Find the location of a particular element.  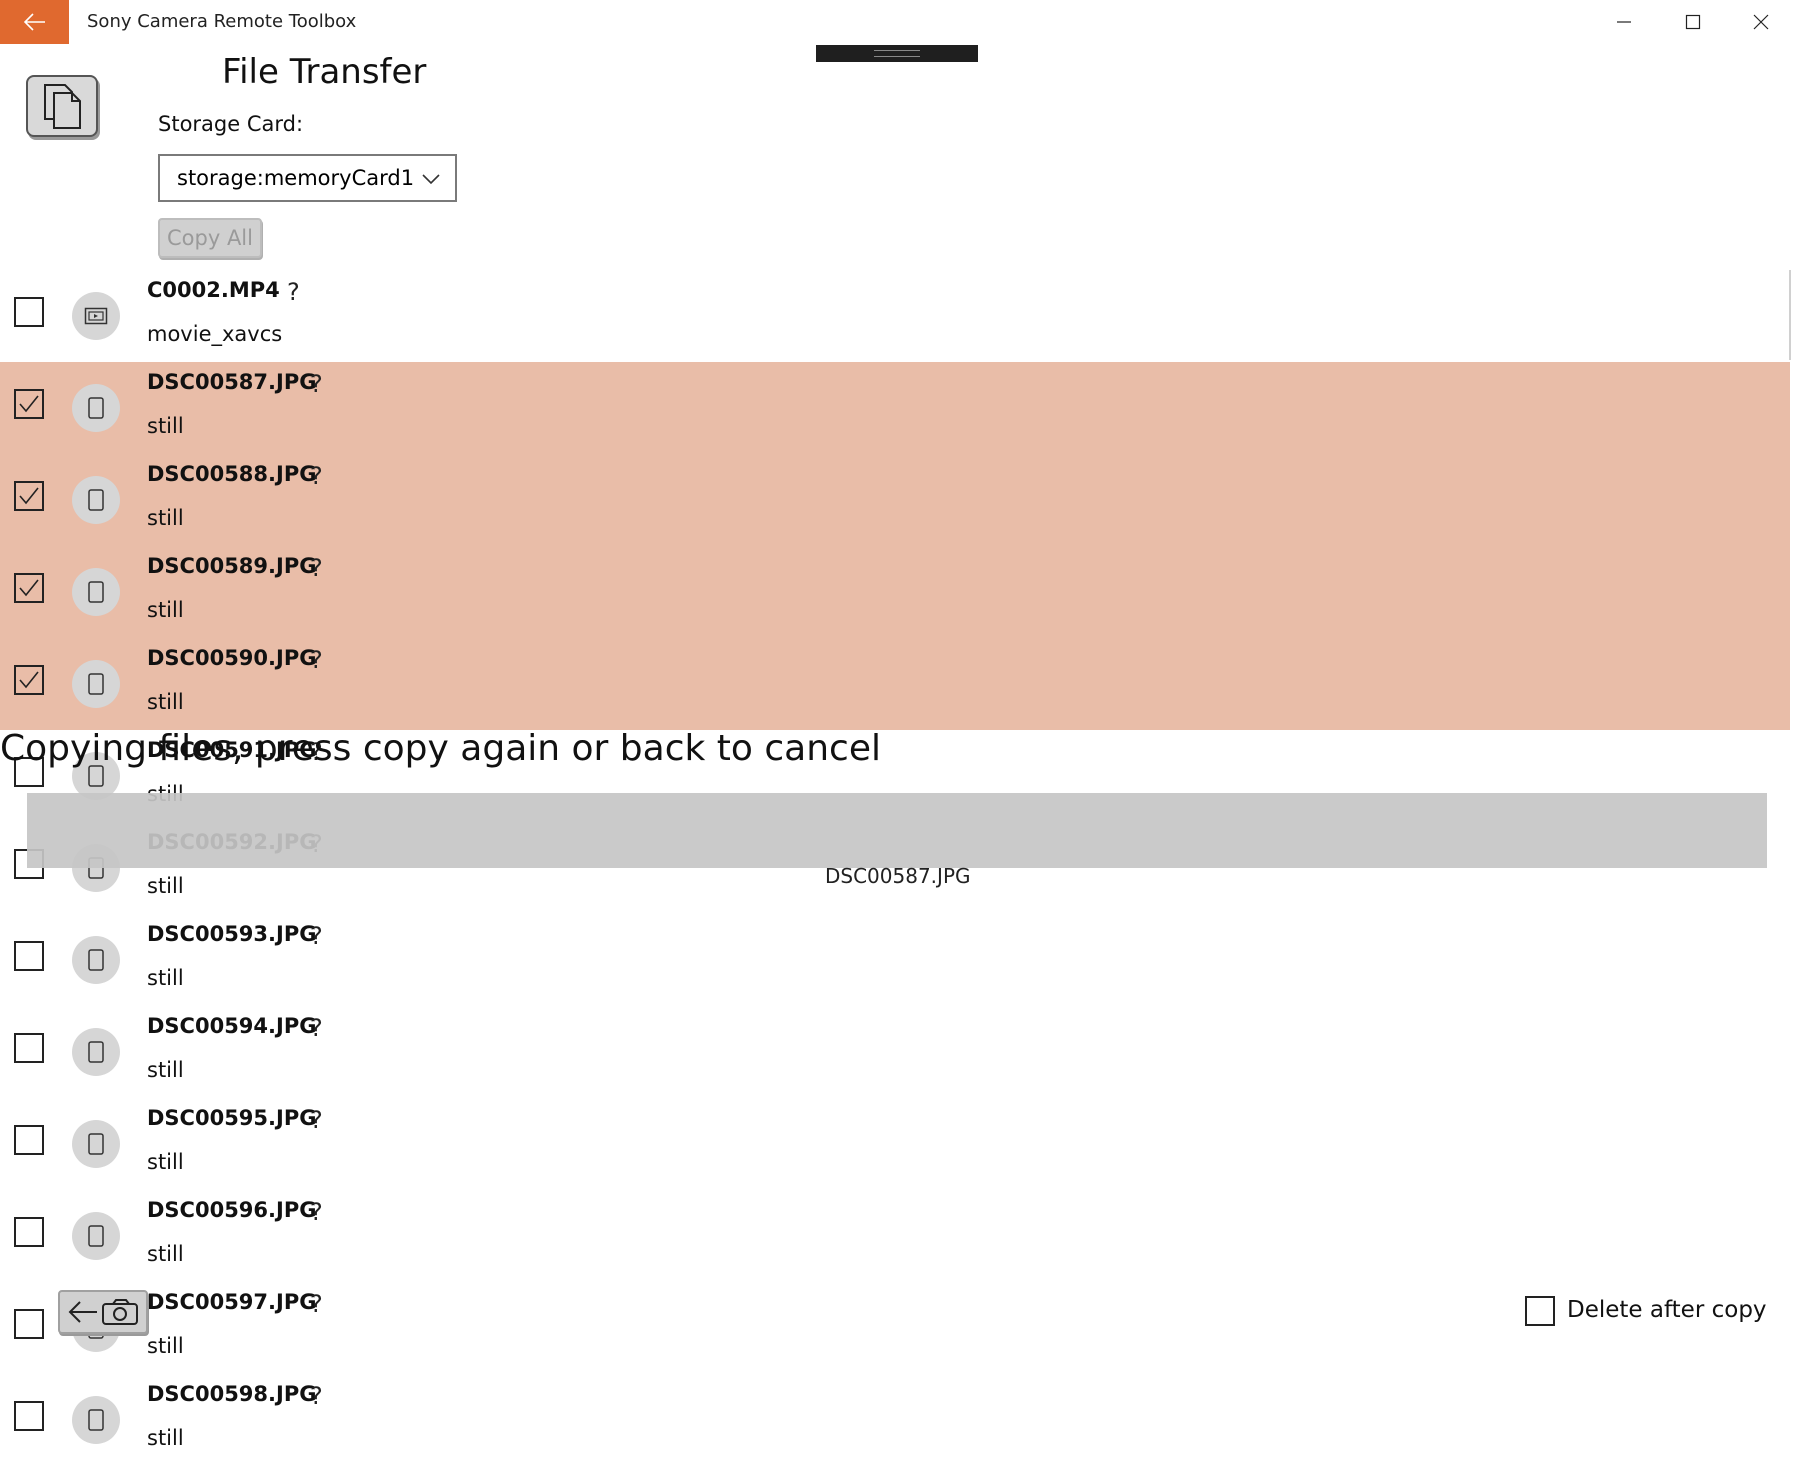

file-name: DSC00598.JPG is located at coordinates (232, 1394).